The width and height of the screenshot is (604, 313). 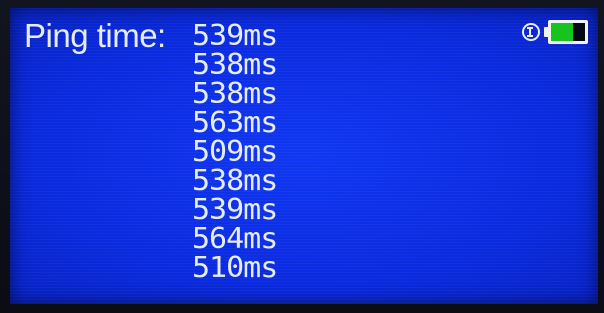 What do you see at coordinates (95, 35) in the screenshot?
I see `ping-time-label: Ping time:` at bounding box center [95, 35].